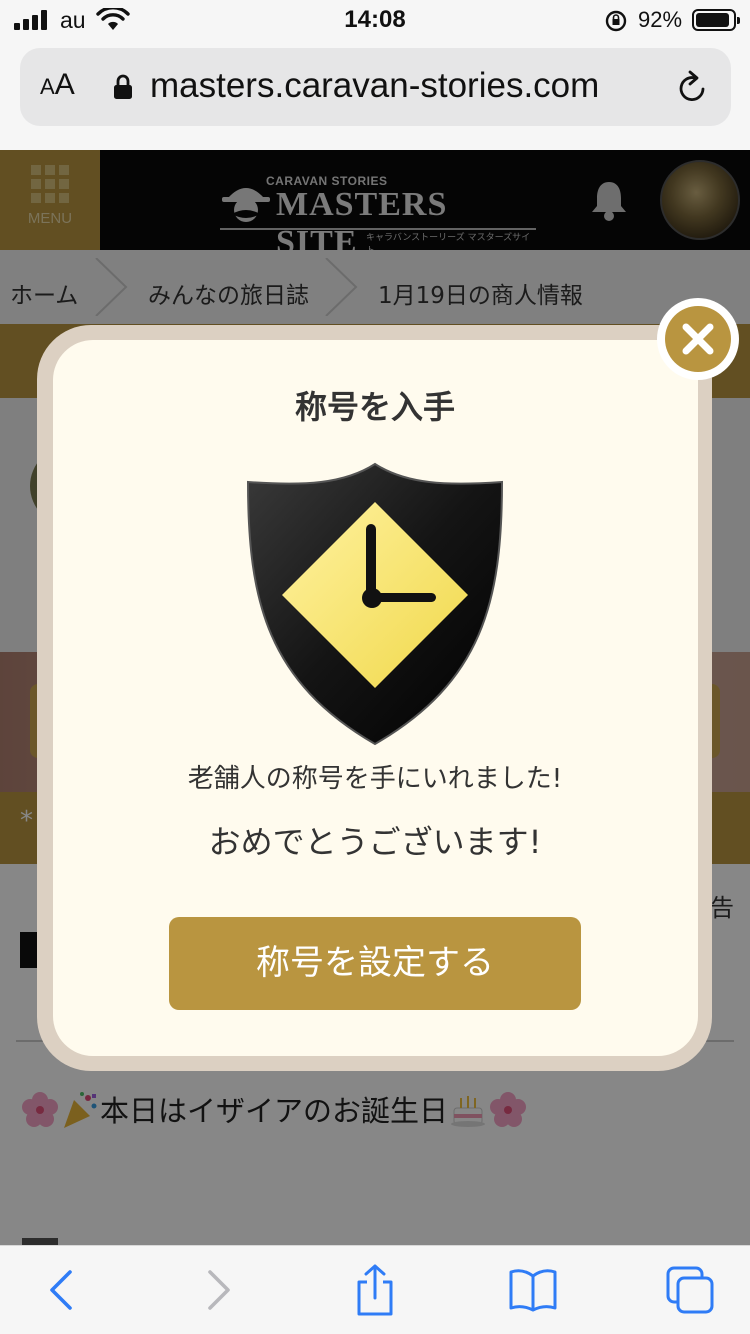 This screenshot has width=750, height=1334. Describe the element at coordinates (716, 20) in the screenshot. I see `battery-icon` at that location.